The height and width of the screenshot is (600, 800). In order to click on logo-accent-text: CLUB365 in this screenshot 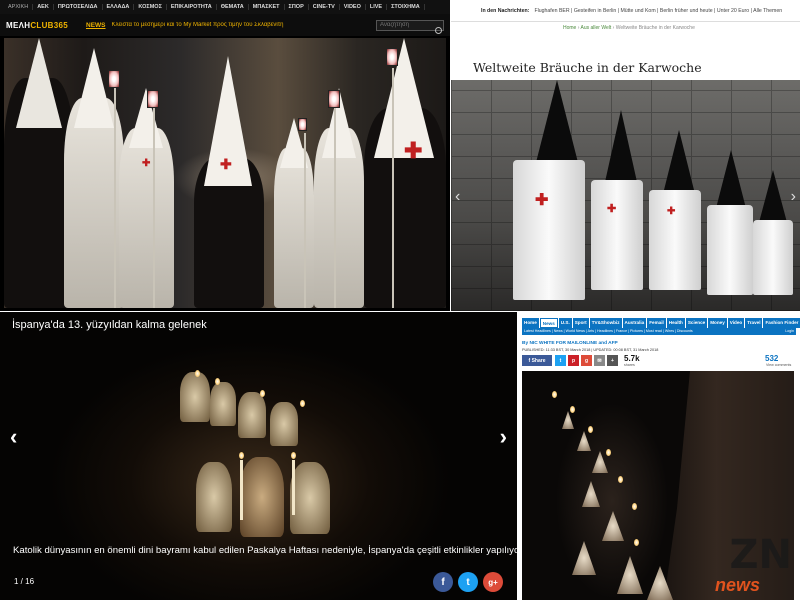, I will do `click(49, 25)`.